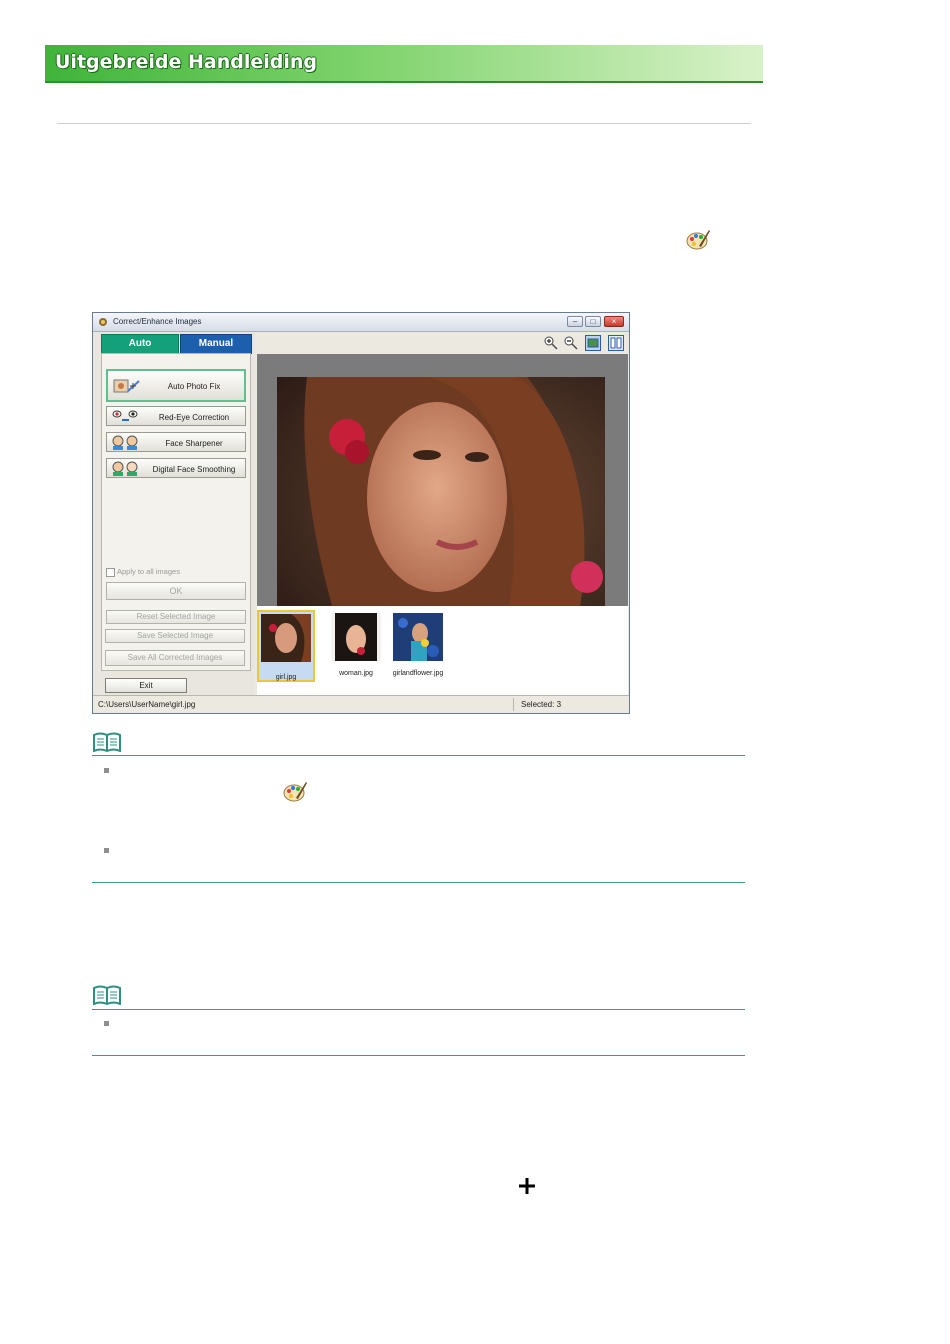  I want to click on reset-selected-image-button: Reset Selected Image, so click(176, 617).